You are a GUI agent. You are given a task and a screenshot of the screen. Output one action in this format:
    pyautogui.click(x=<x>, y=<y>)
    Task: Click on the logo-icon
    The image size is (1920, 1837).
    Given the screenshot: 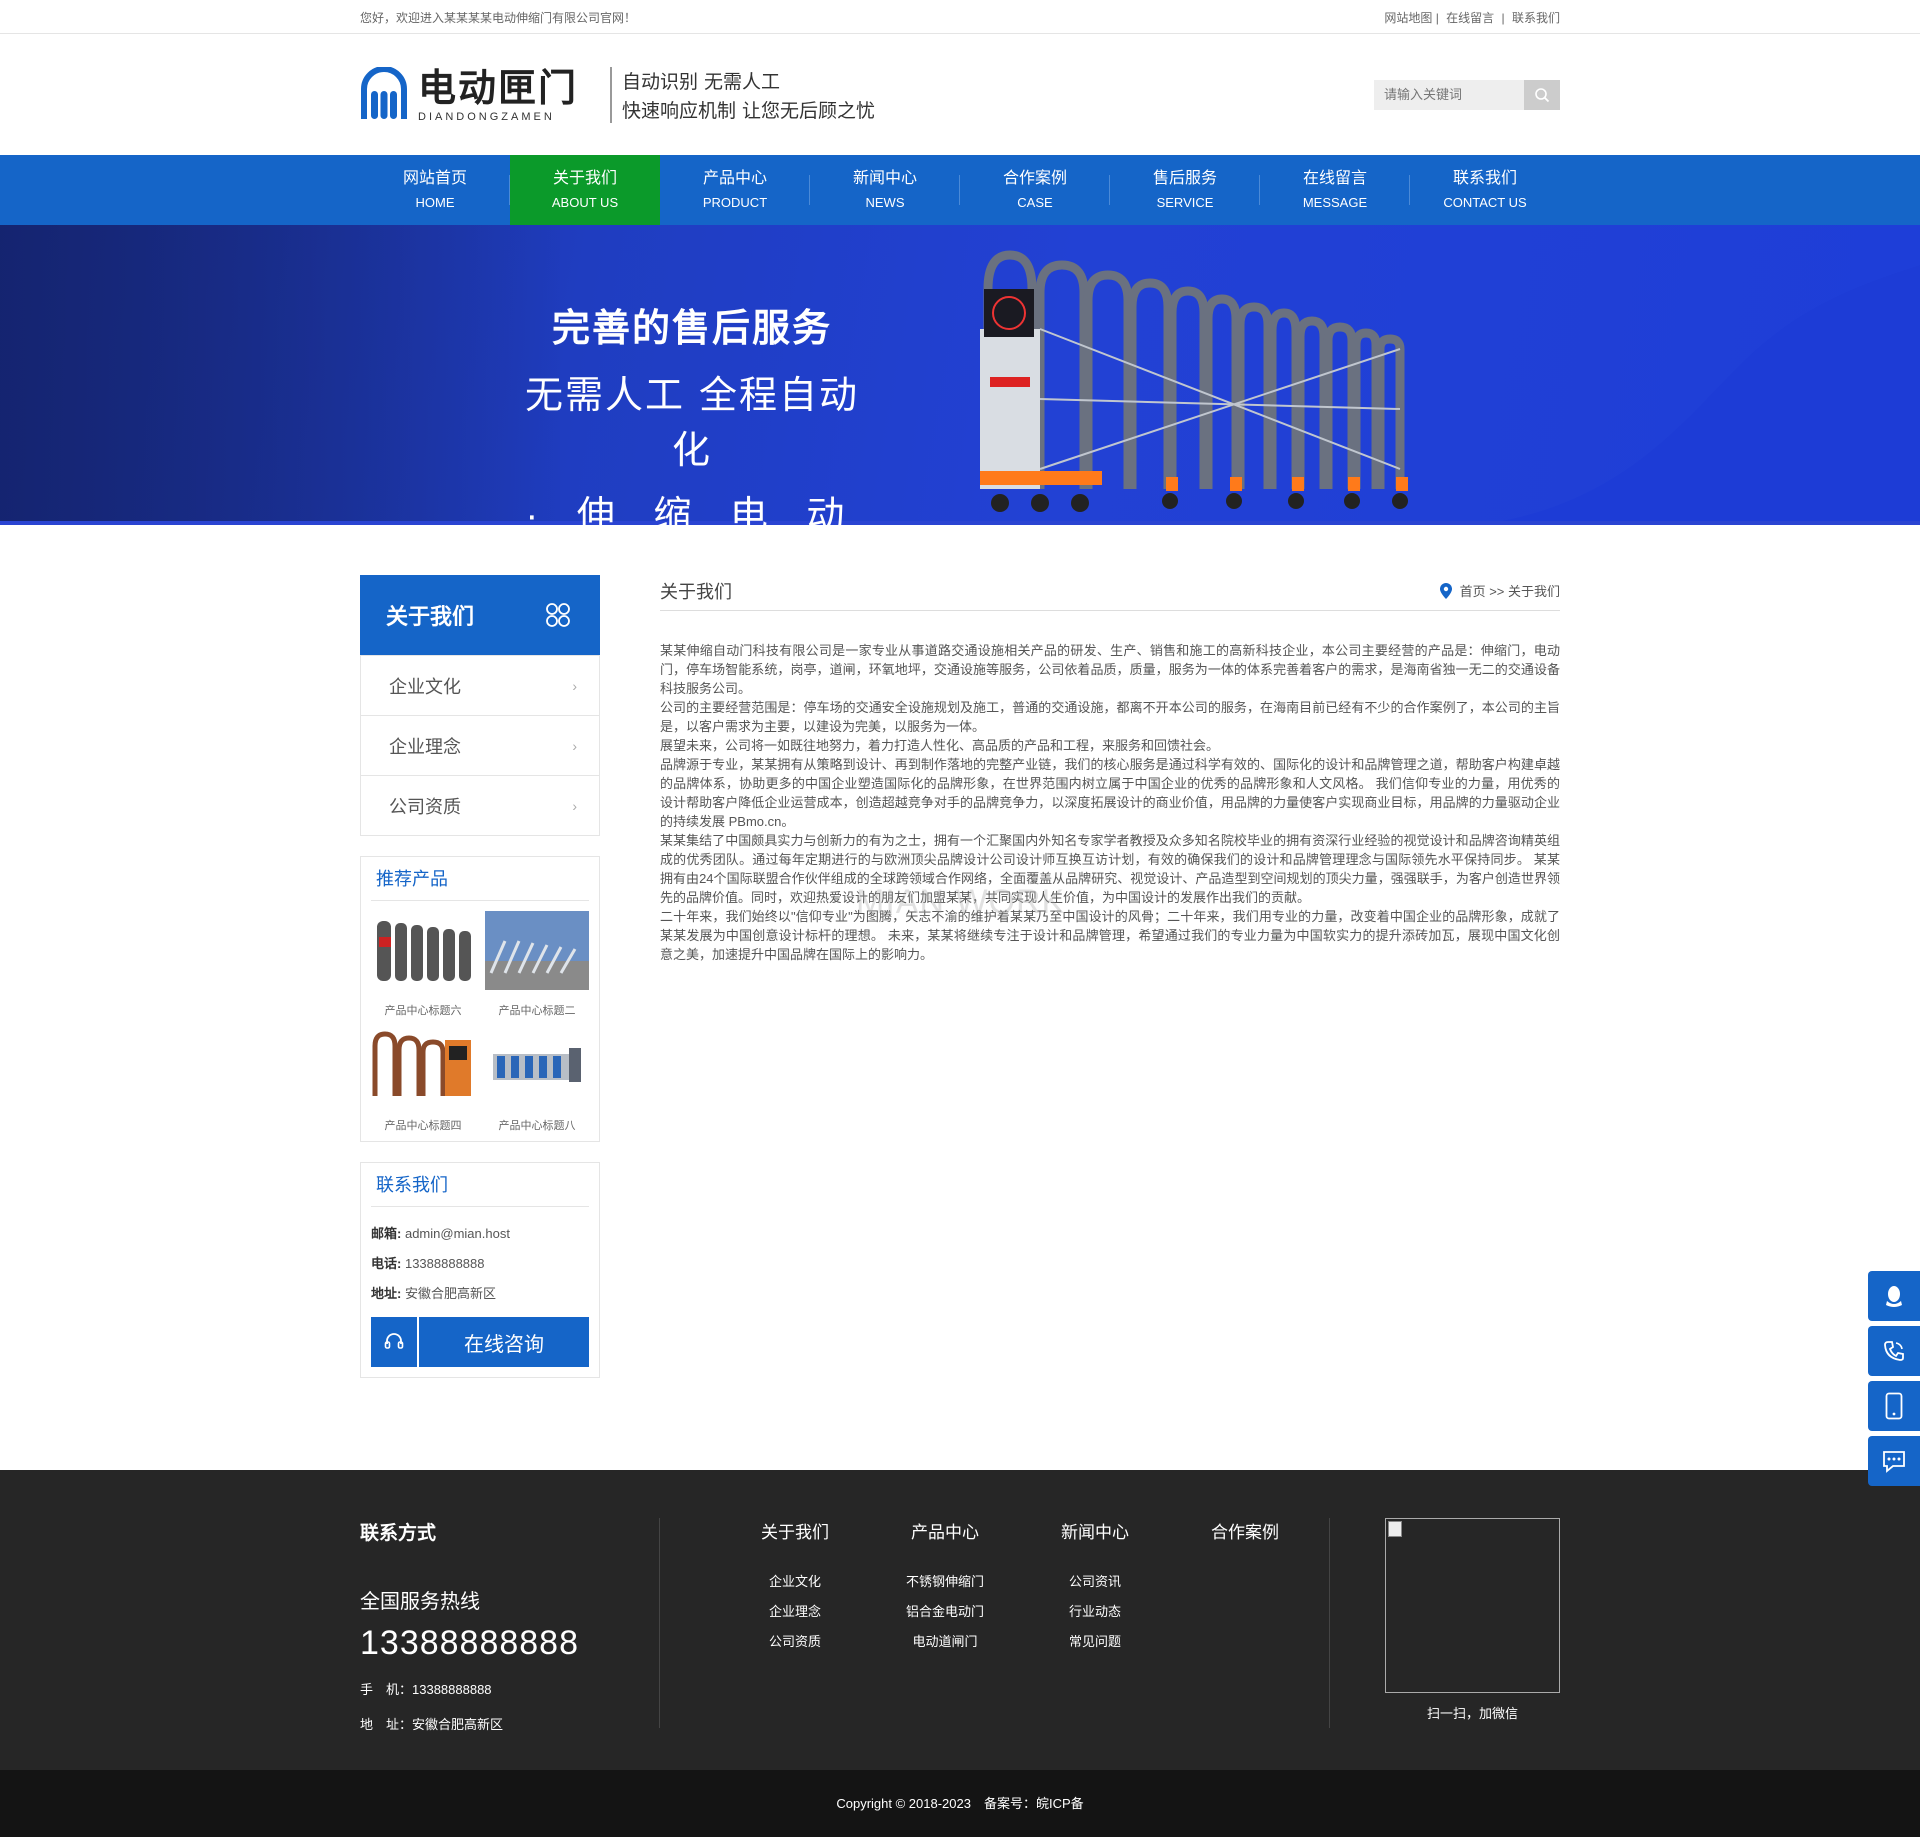 What is the action you would take?
    pyautogui.click(x=384, y=92)
    